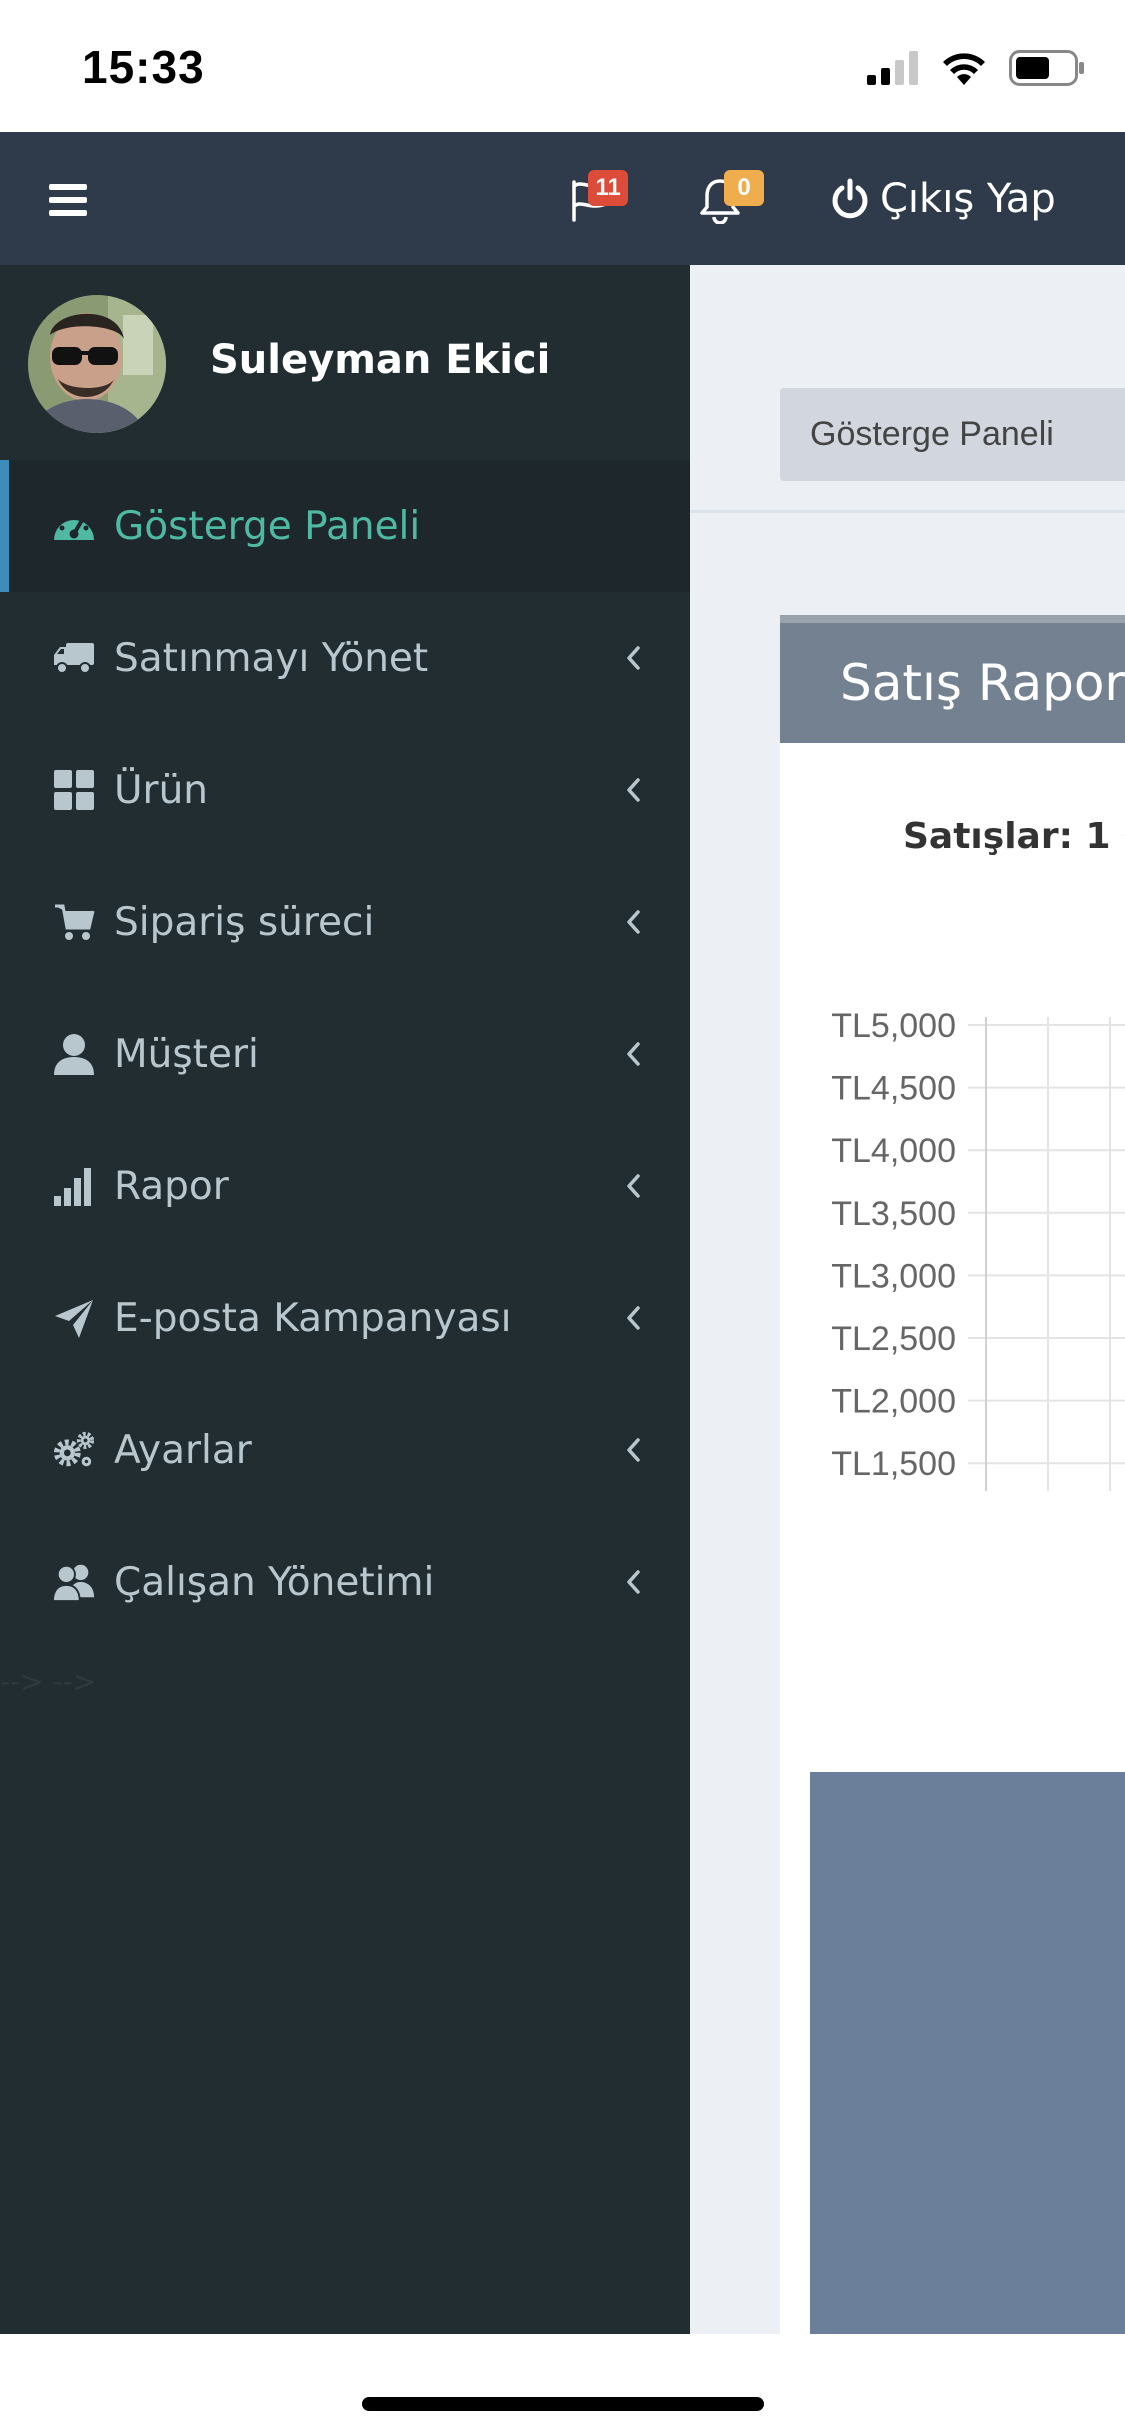 This screenshot has width=1125, height=2436. I want to click on sidebar-item-purchasing: Satınmayı Yönet, so click(345, 658).